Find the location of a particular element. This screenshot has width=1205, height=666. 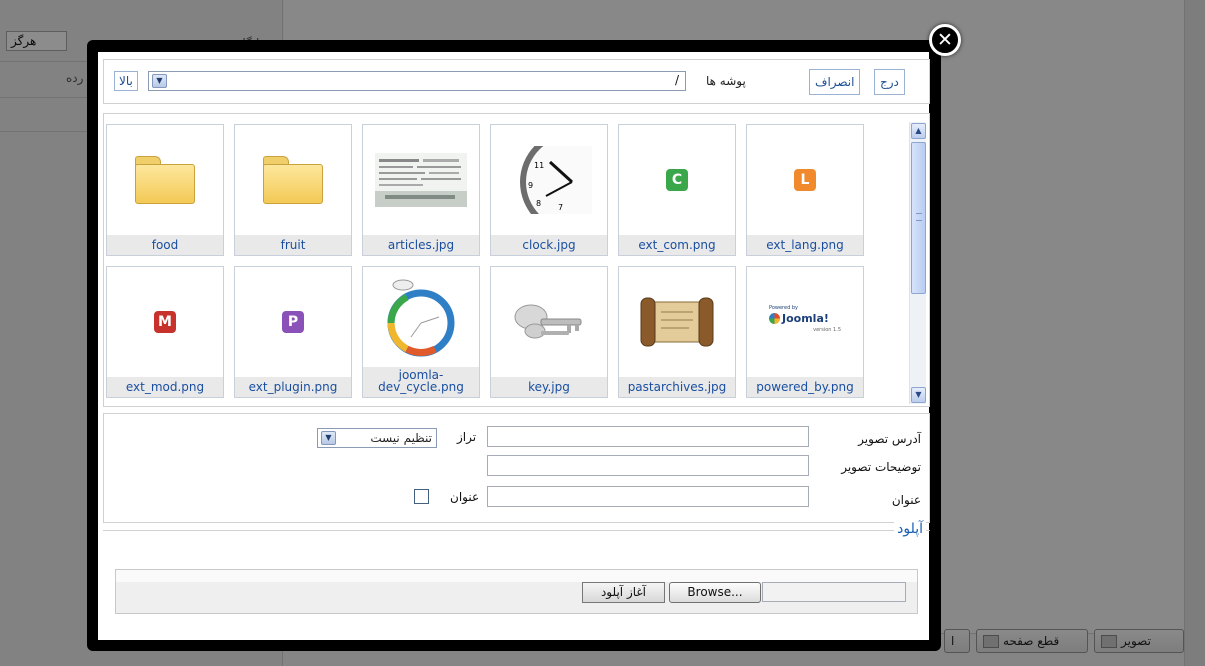

tile-caption: ext_mod.png is located at coordinates (165, 387).